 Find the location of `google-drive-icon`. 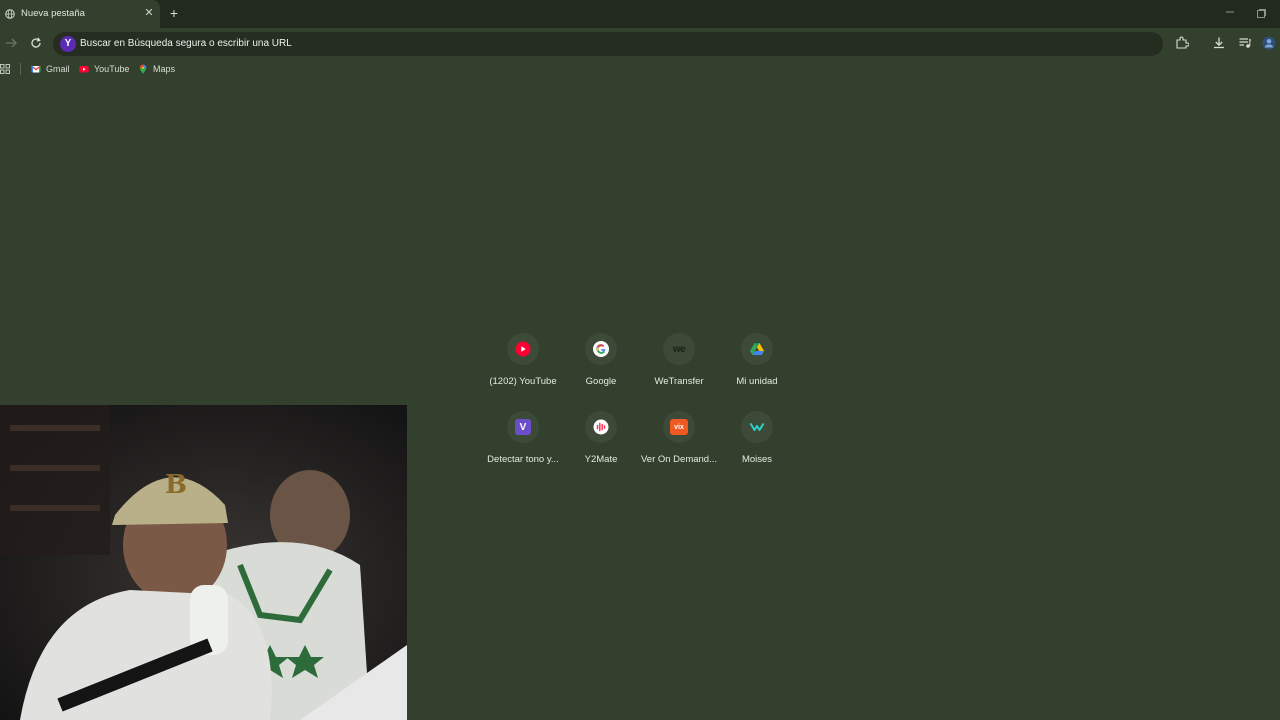

google-drive-icon is located at coordinates (757, 349).